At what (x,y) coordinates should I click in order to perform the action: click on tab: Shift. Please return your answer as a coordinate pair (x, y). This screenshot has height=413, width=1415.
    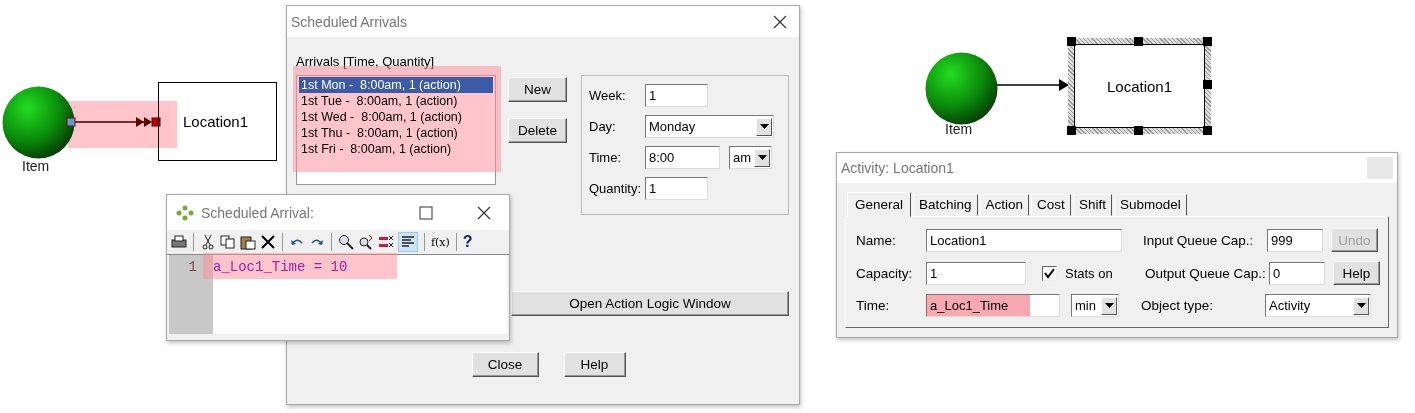
    Looking at the image, I should click on (1092, 205).